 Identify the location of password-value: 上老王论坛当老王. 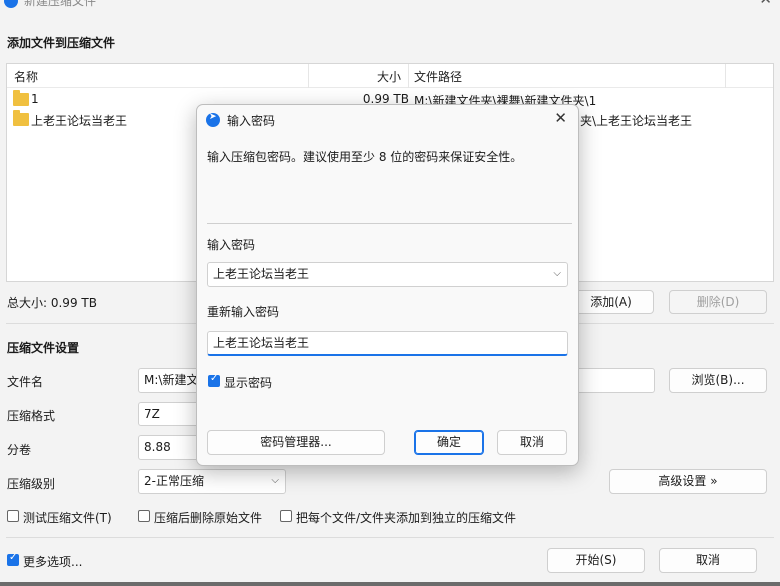
(261, 274).